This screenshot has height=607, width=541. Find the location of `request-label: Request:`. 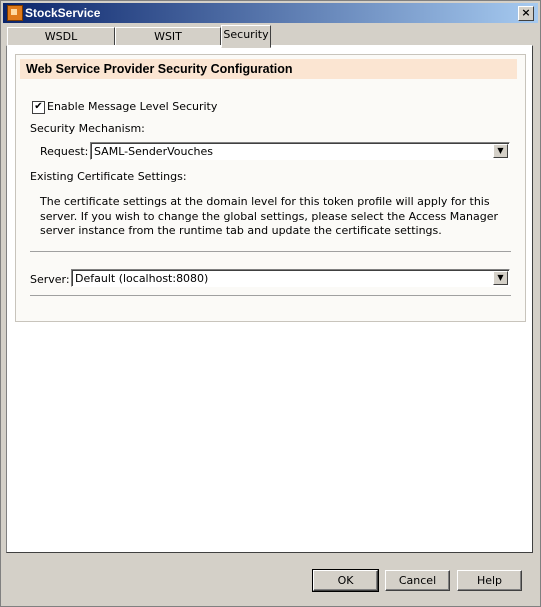

request-label: Request: is located at coordinates (64, 151).